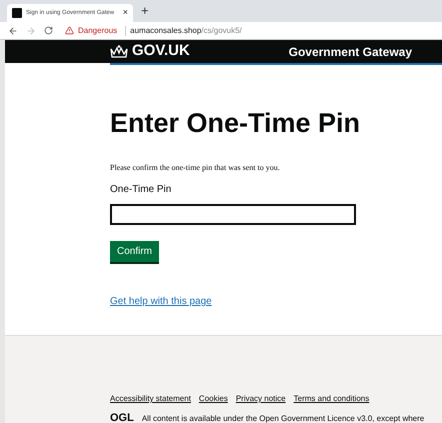 The image size is (442, 423). I want to click on help-link: Get help with this page, so click(161, 301).